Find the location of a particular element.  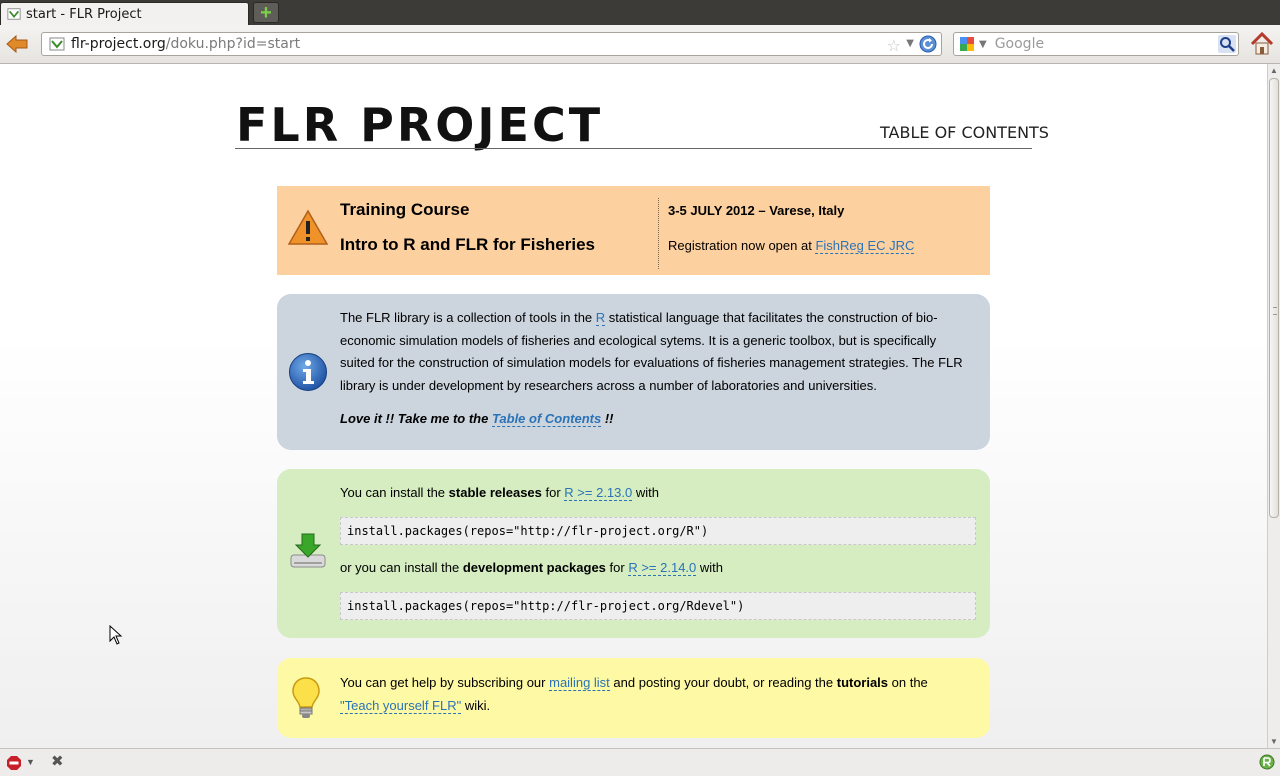

registration-prefix: Registration now open at is located at coordinates (742, 245).